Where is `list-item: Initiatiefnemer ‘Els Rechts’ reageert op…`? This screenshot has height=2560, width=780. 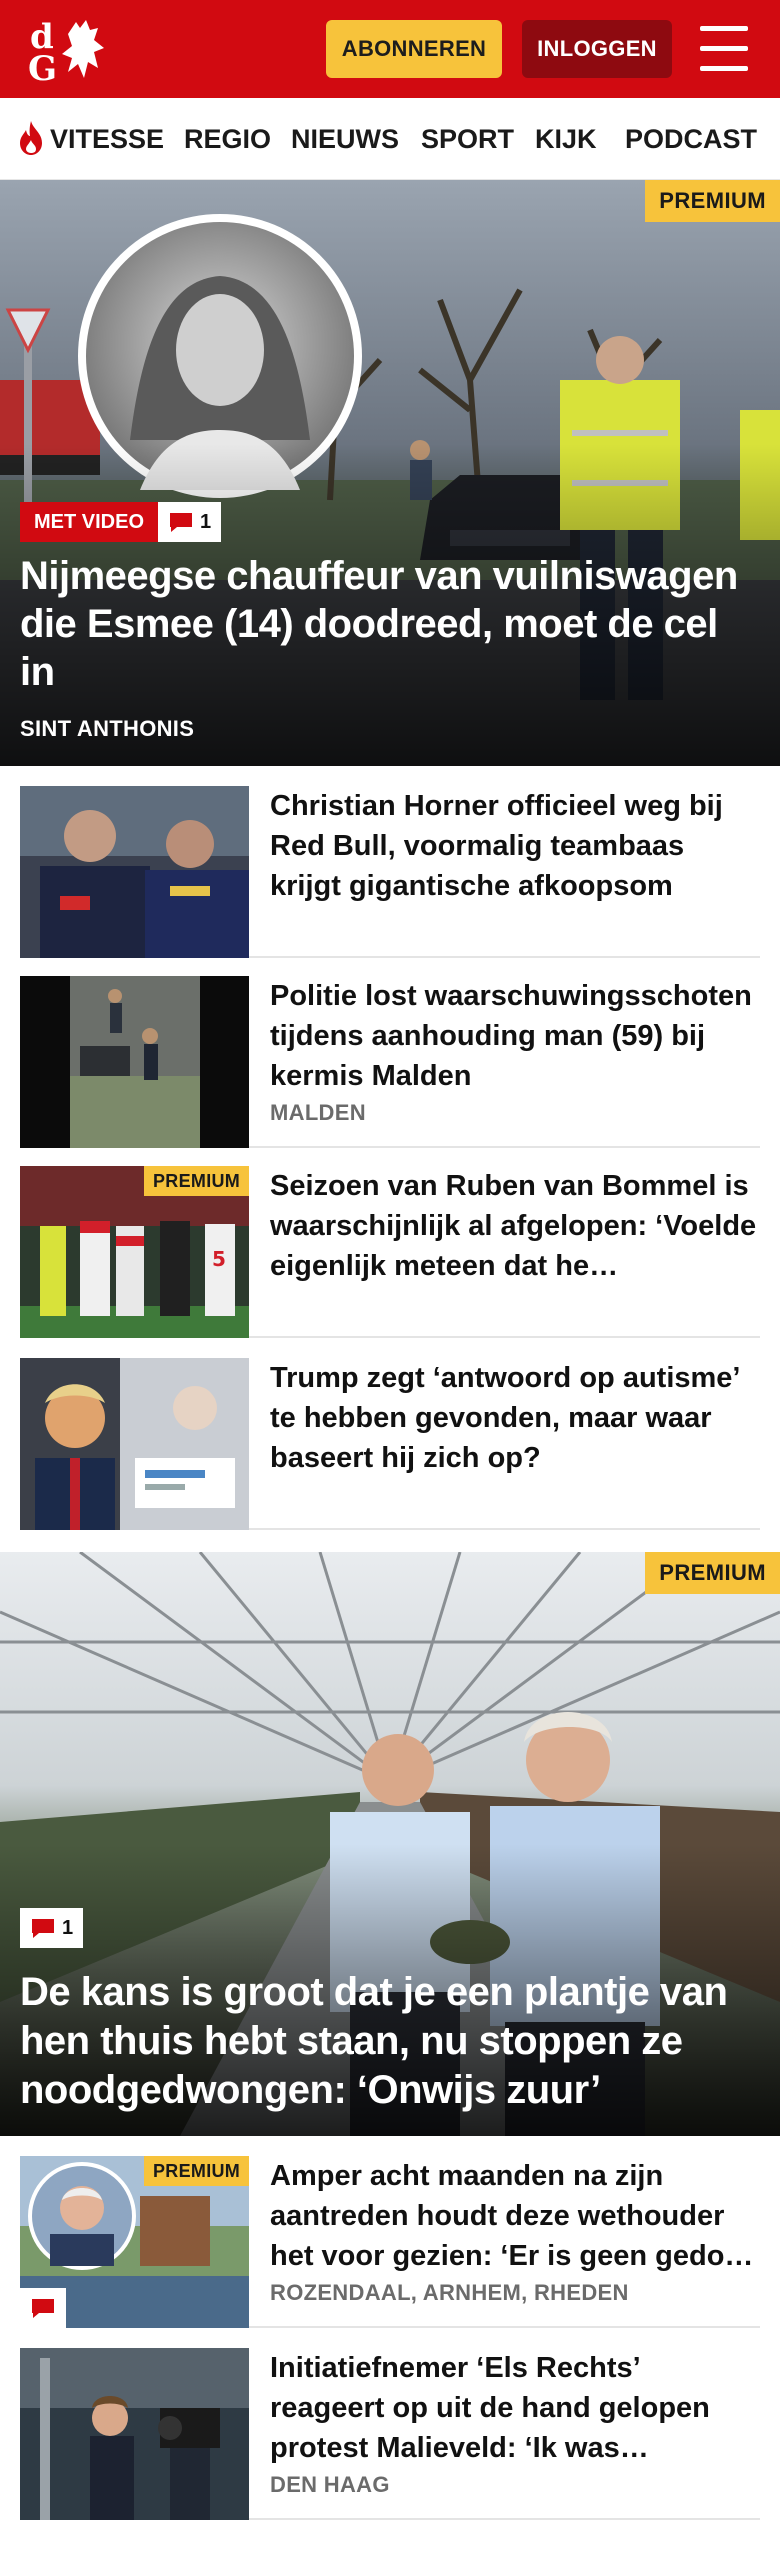 list-item: Initiatiefnemer ‘Els Rechts’ reageert op… is located at coordinates (390, 2434).